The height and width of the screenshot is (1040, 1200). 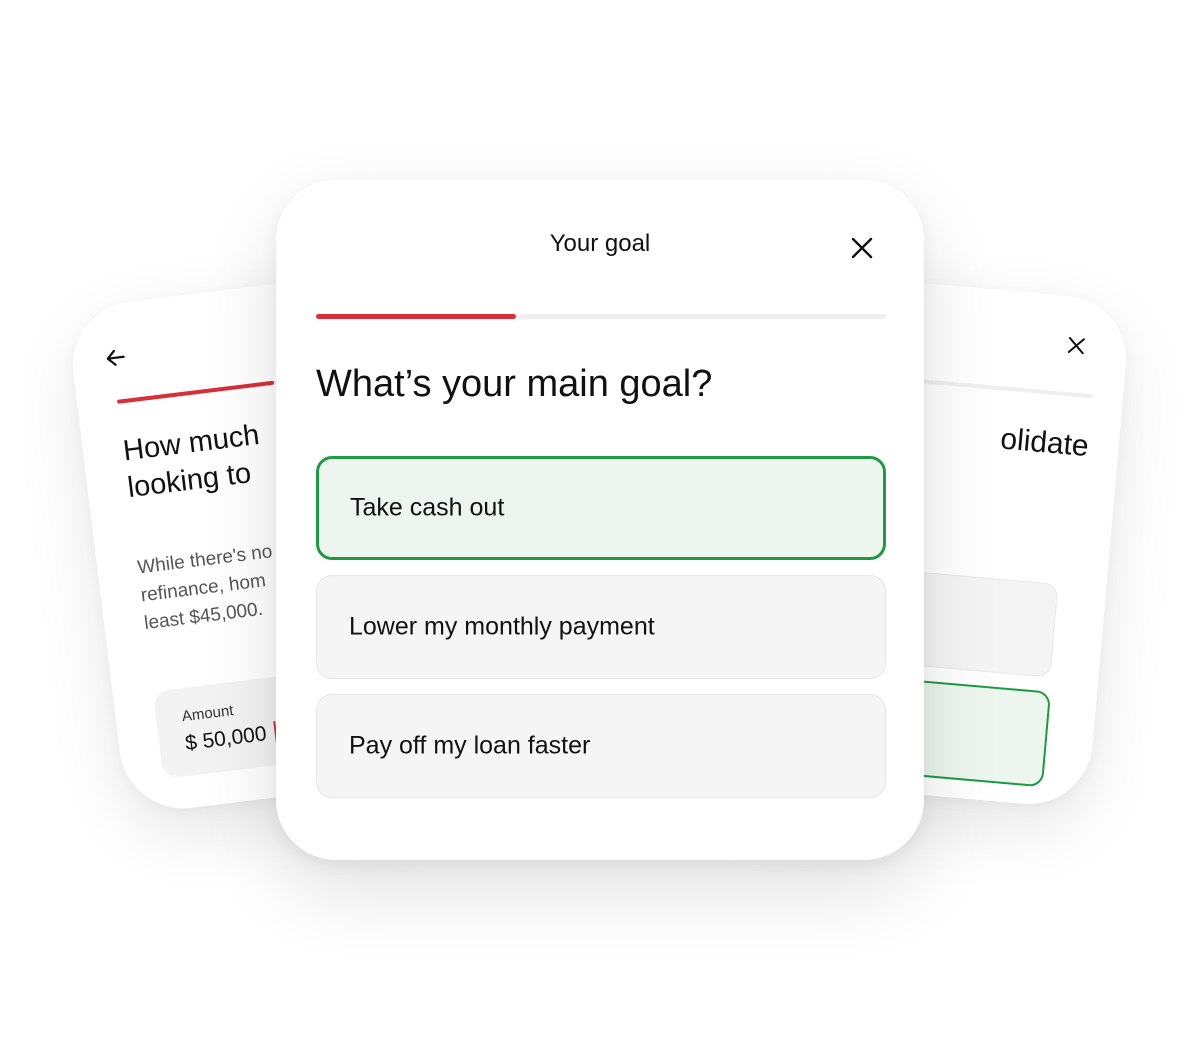 What do you see at coordinates (514, 384) in the screenshot?
I see `question-heading: What’s your main goal?` at bounding box center [514, 384].